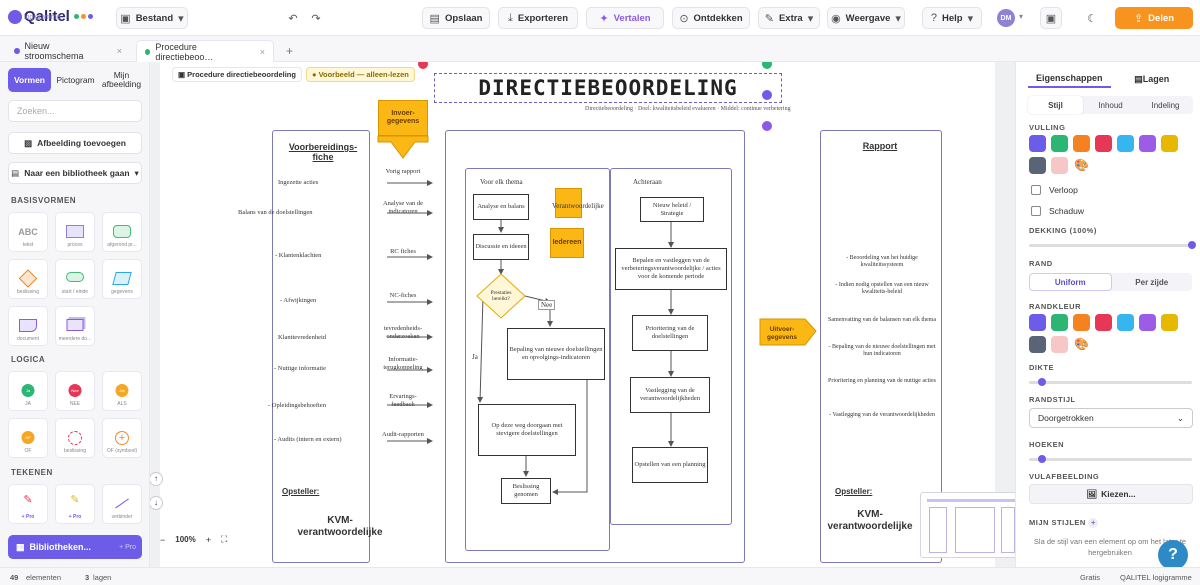  What do you see at coordinates (625, 18) in the screenshot?
I see `translate-button: ✦ Vertalen` at bounding box center [625, 18].